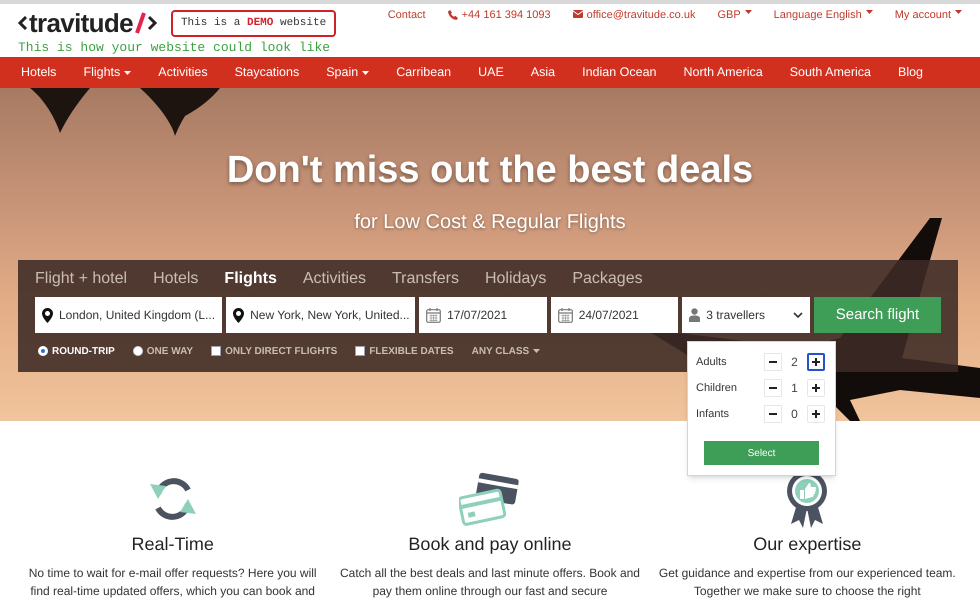 The height and width of the screenshot is (600, 980). What do you see at coordinates (489, 499) in the screenshot?
I see `credit-cards-icon` at bounding box center [489, 499].